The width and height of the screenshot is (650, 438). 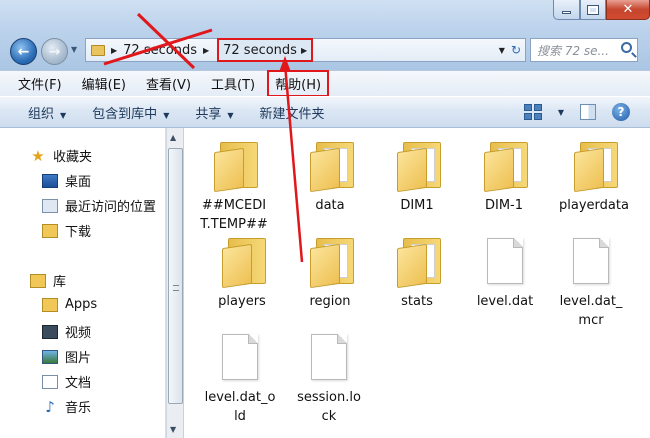 What do you see at coordinates (50, 230) in the screenshot?
I see `downloads-folder-icon` at bounding box center [50, 230].